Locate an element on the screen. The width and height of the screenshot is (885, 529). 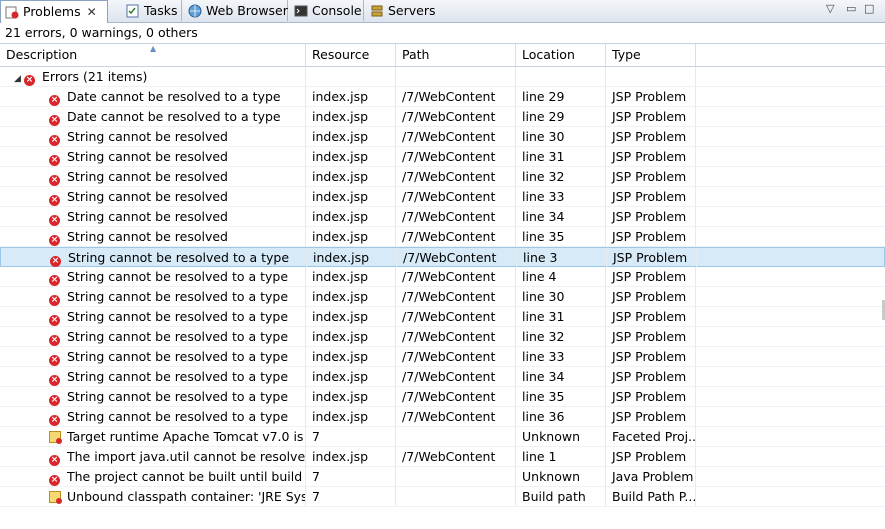
tab-problems: Problems ✕ is located at coordinates (54, 11).